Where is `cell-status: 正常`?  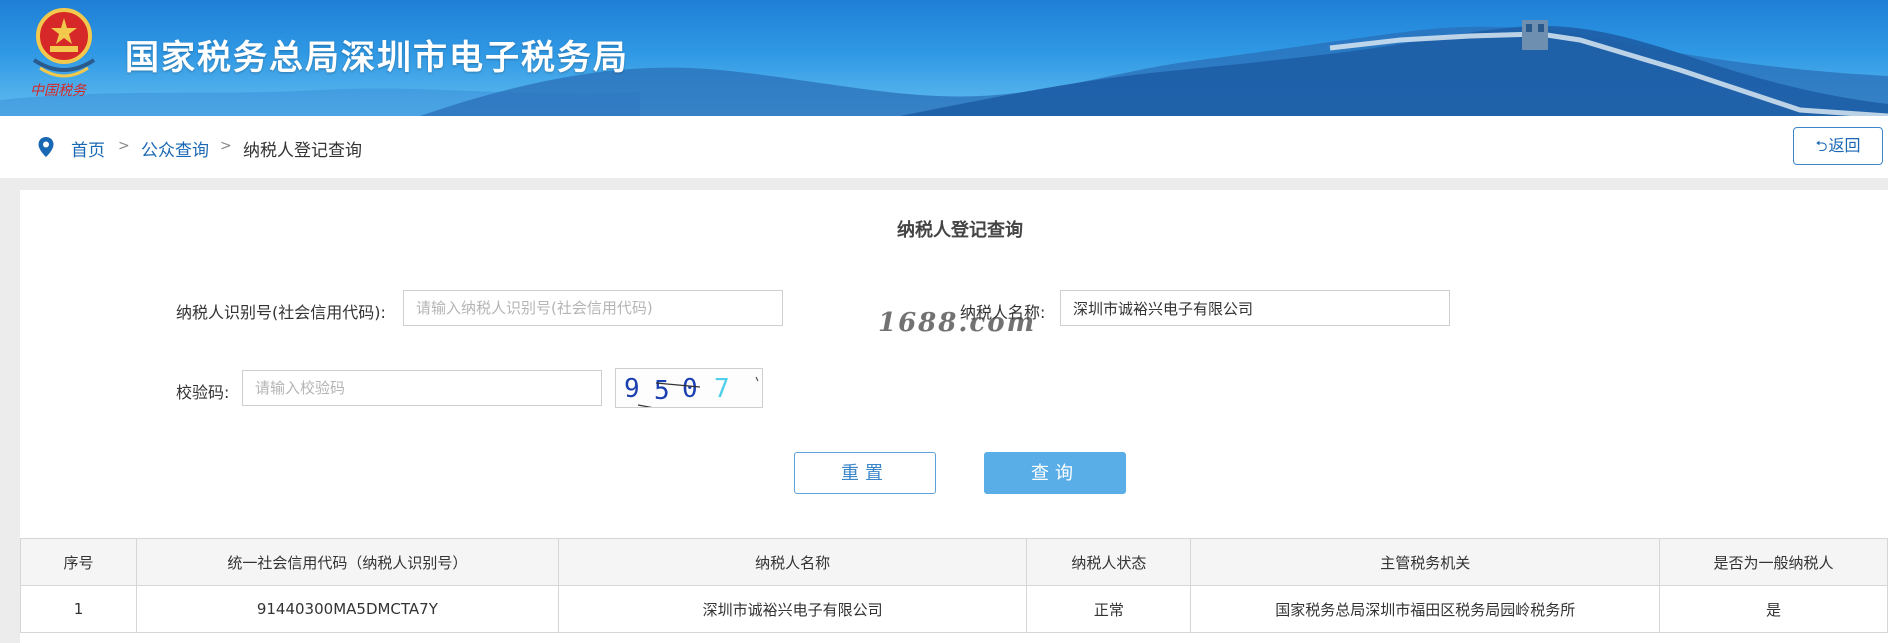
cell-status: 正常 is located at coordinates (1109, 609).